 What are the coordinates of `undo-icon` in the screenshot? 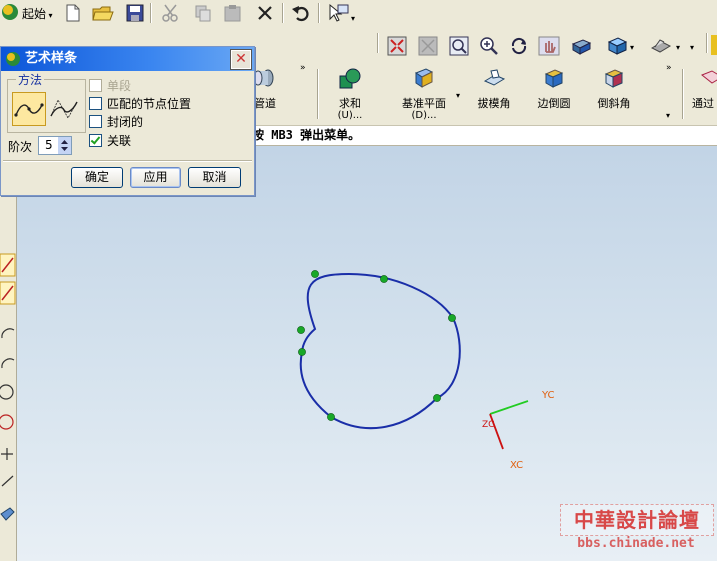 It's located at (301, 13).